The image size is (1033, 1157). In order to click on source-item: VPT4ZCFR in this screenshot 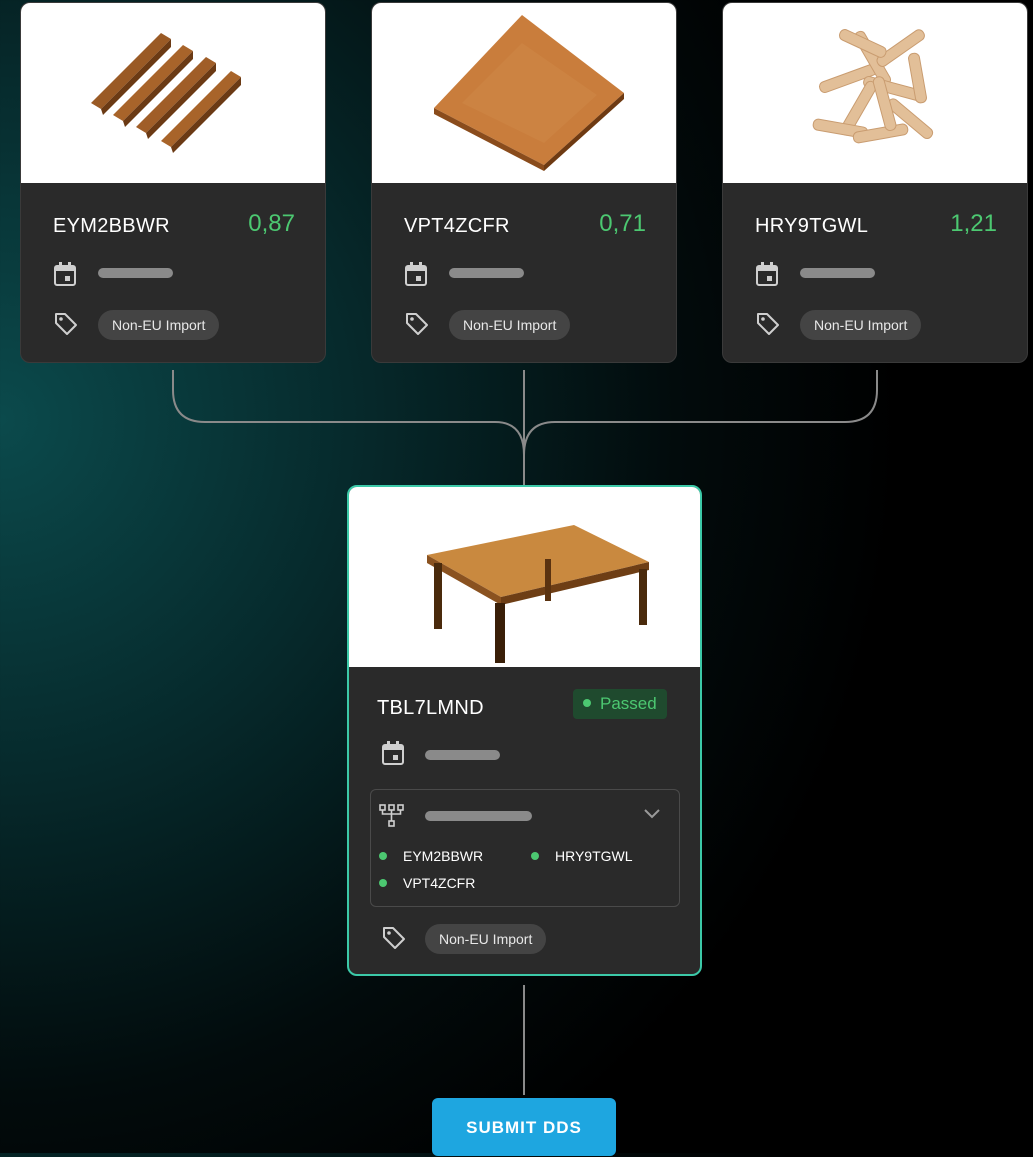, I will do `click(427, 883)`.